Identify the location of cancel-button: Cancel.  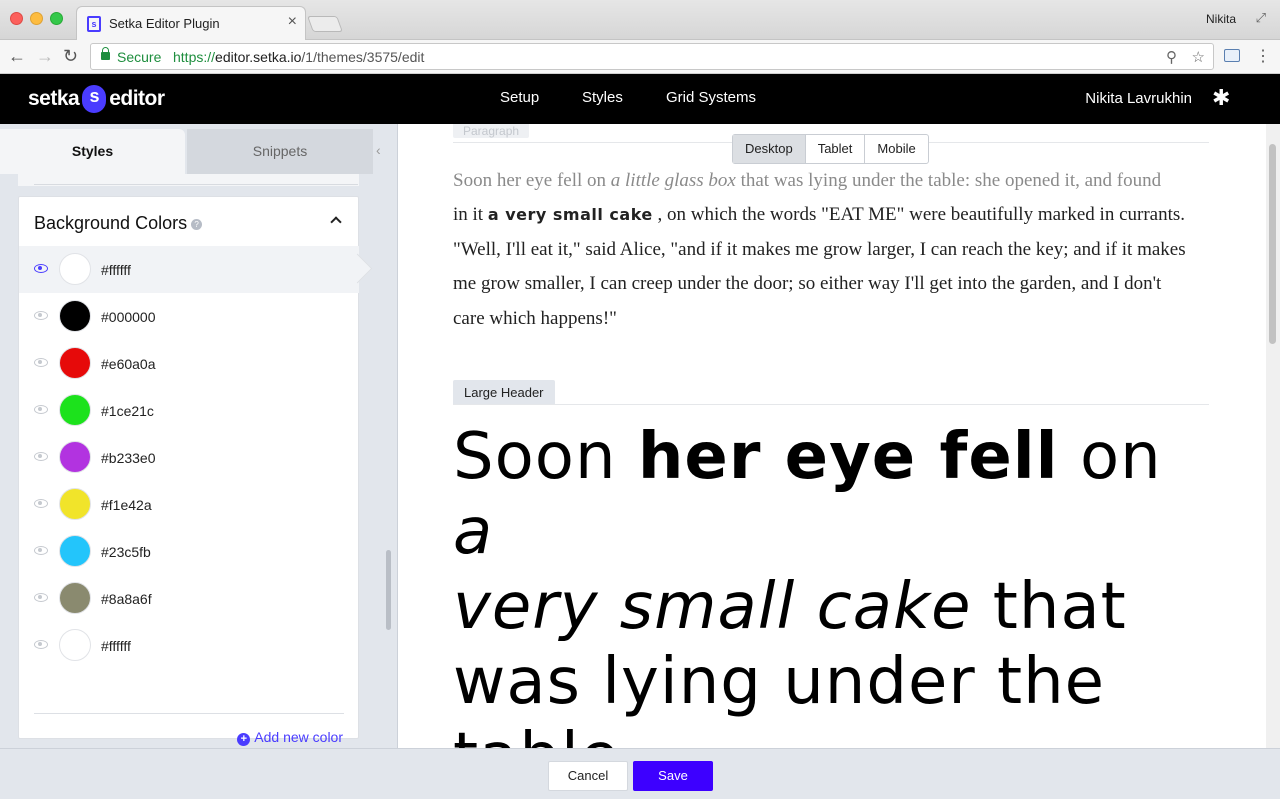
(588, 776).